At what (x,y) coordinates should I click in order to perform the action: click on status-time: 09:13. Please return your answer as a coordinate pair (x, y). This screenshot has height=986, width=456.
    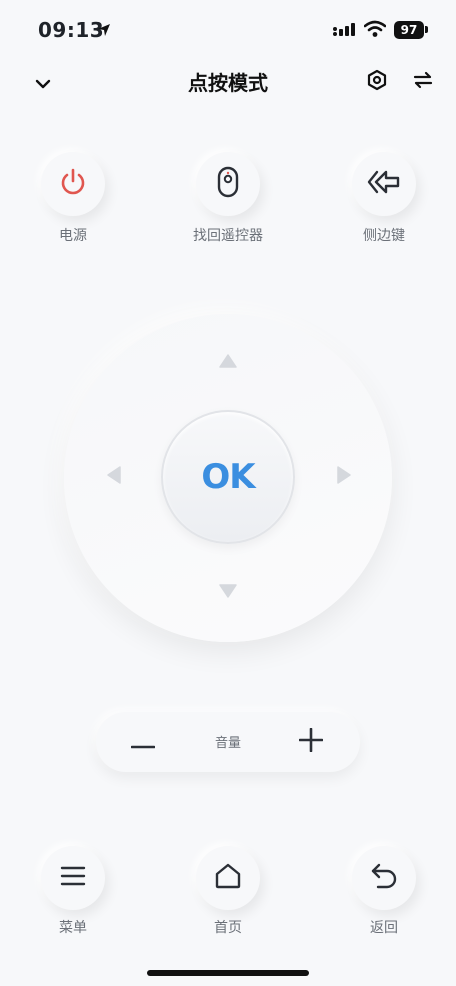
    Looking at the image, I should click on (71, 30).